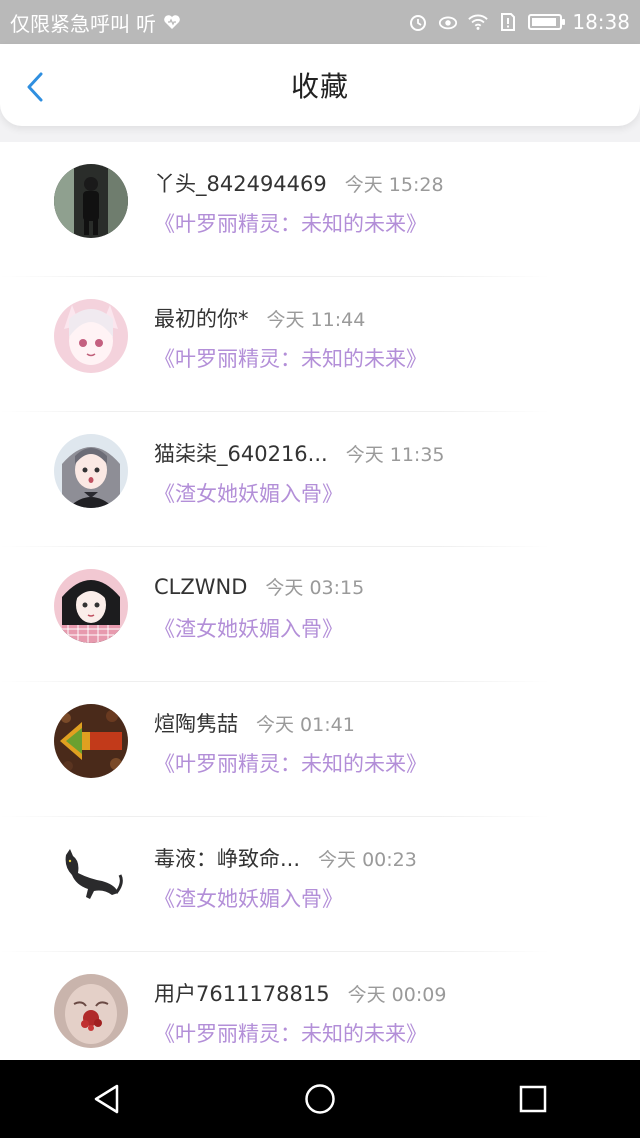  I want to click on alarm-icon, so click(418, 22).